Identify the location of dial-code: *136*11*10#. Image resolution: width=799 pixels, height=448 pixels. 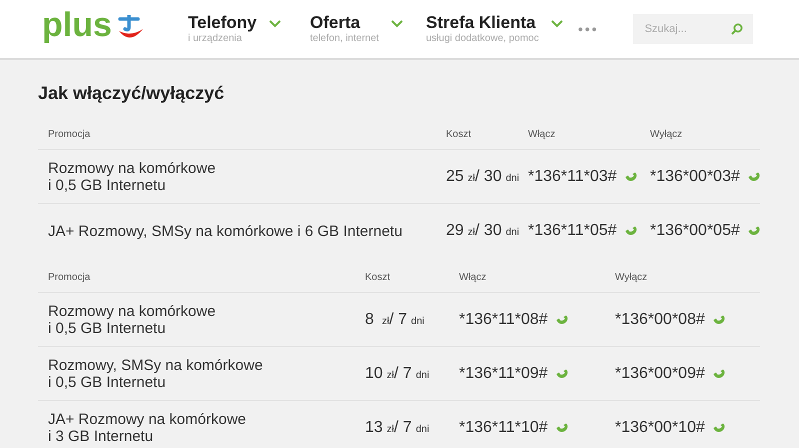
(503, 428).